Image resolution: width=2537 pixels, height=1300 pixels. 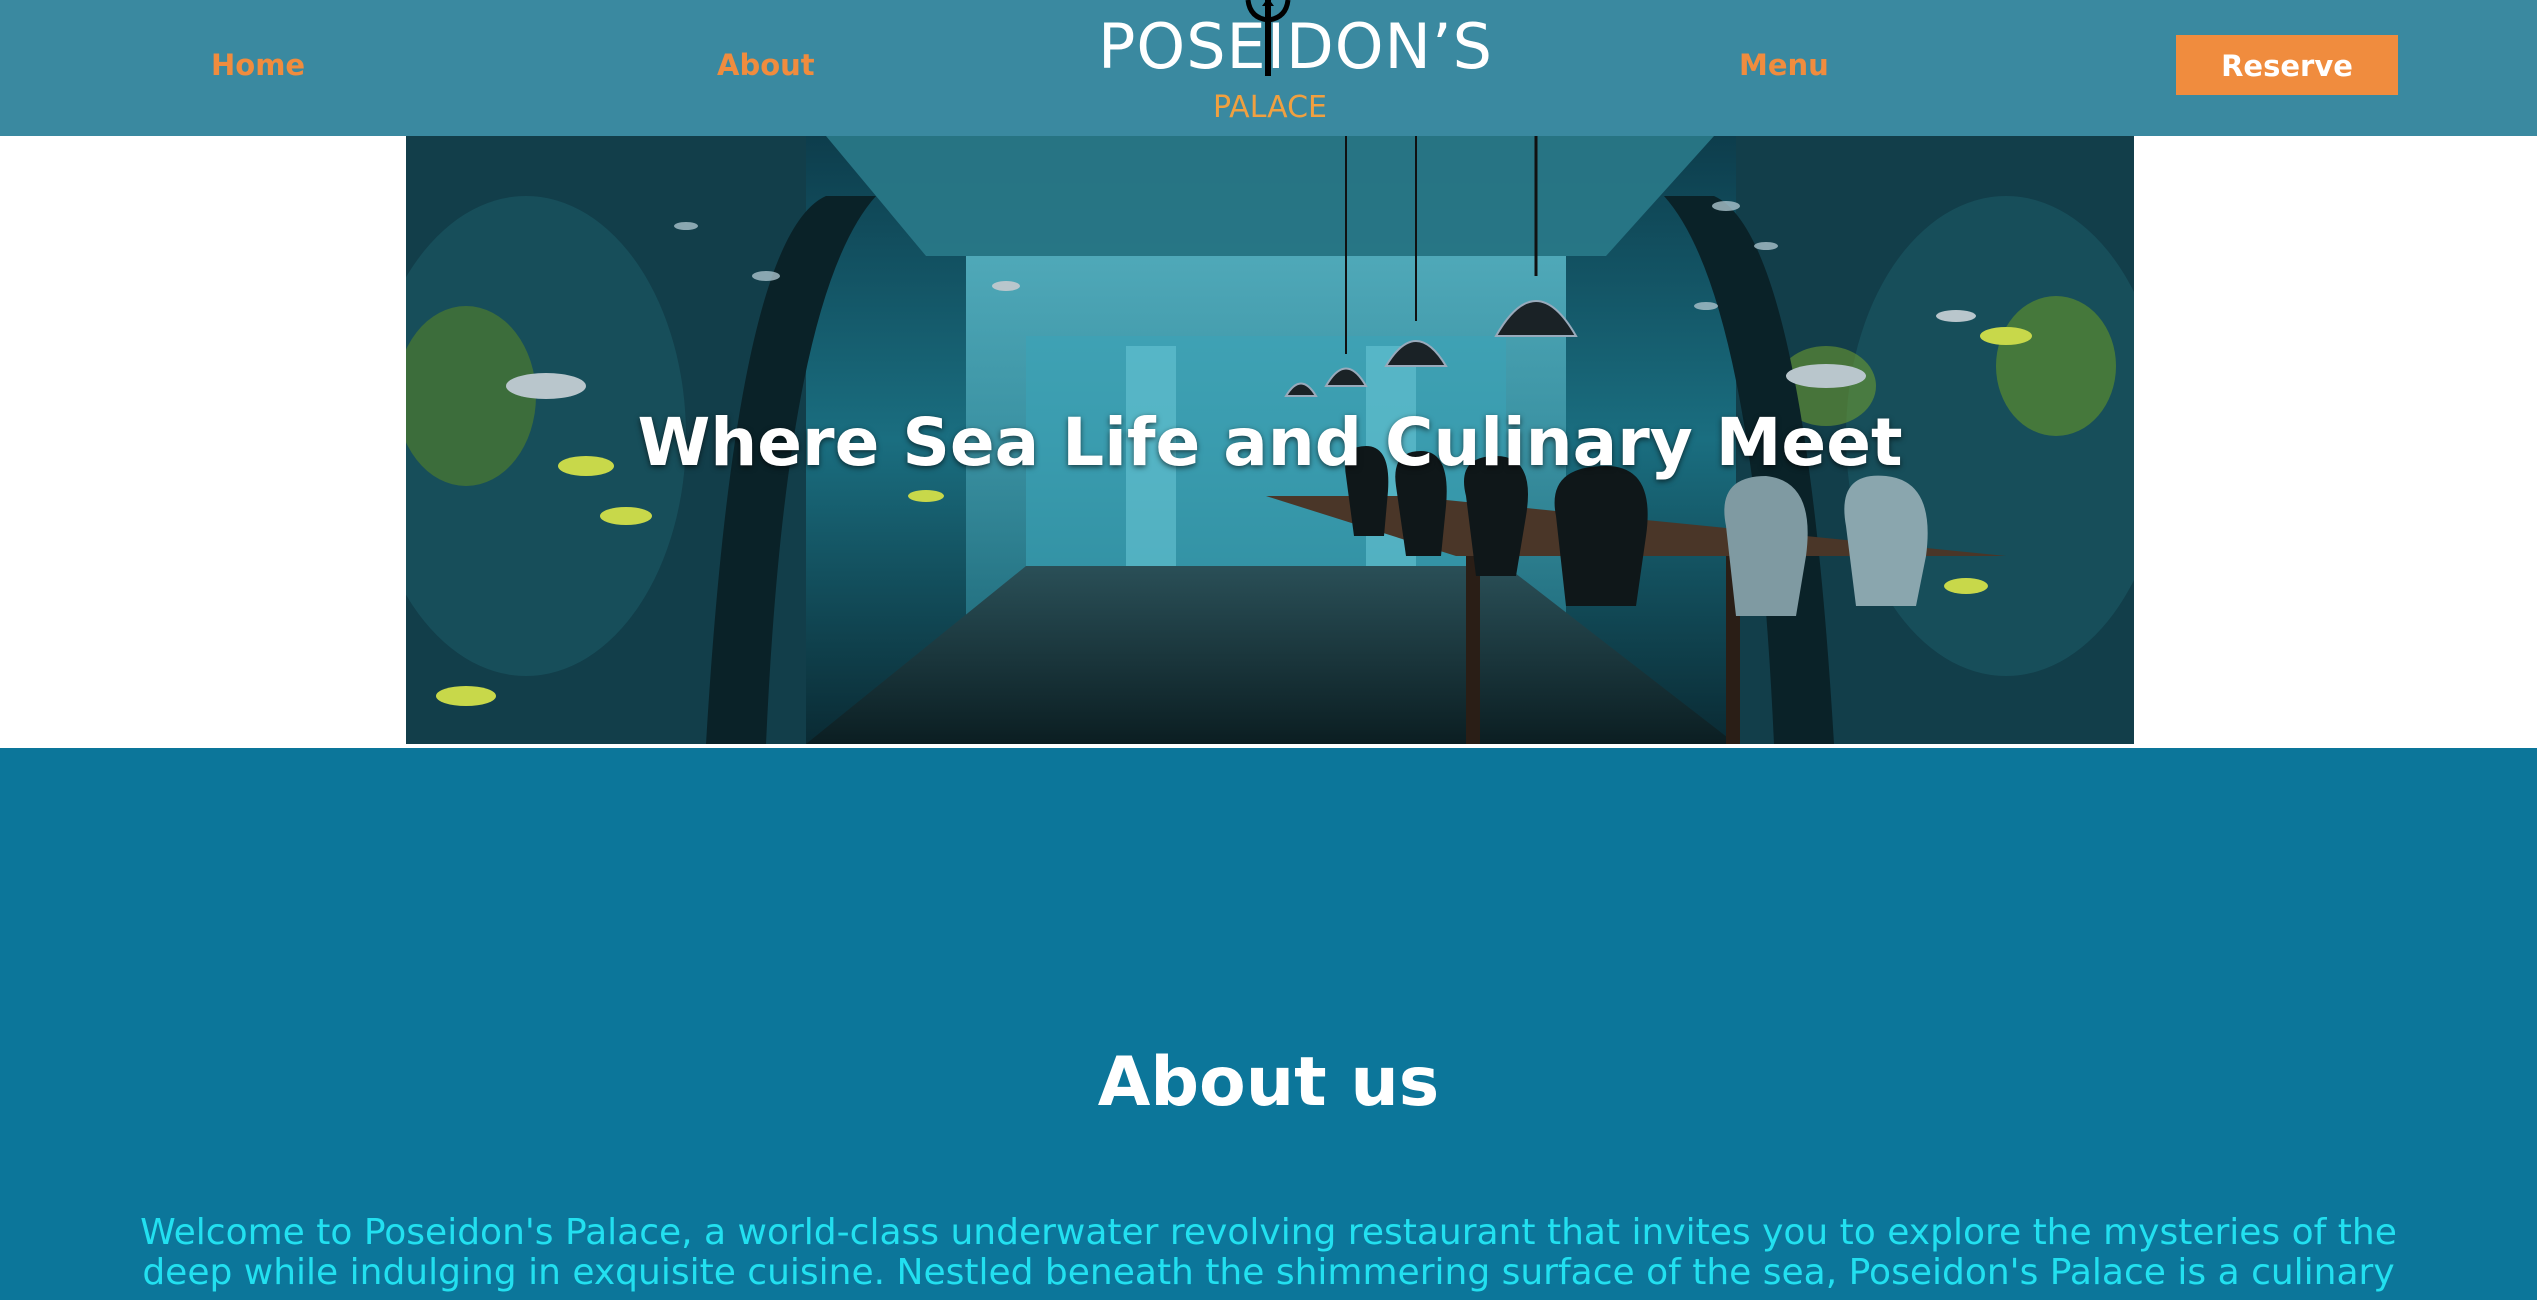 What do you see at coordinates (766, 65) in the screenshot?
I see `nav-link-about: About` at bounding box center [766, 65].